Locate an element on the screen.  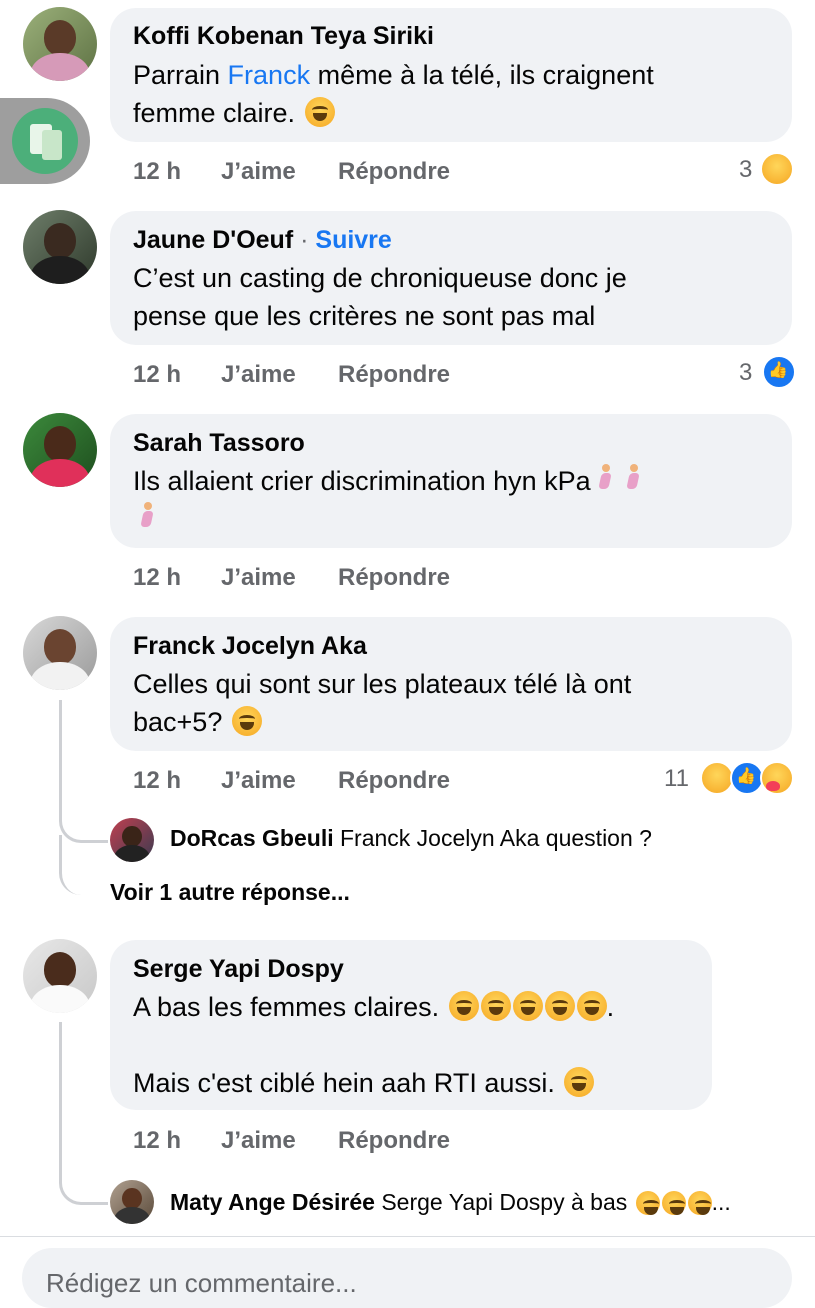
comment-author: Serge Yapi Dospy is located at coordinates (238, 969).